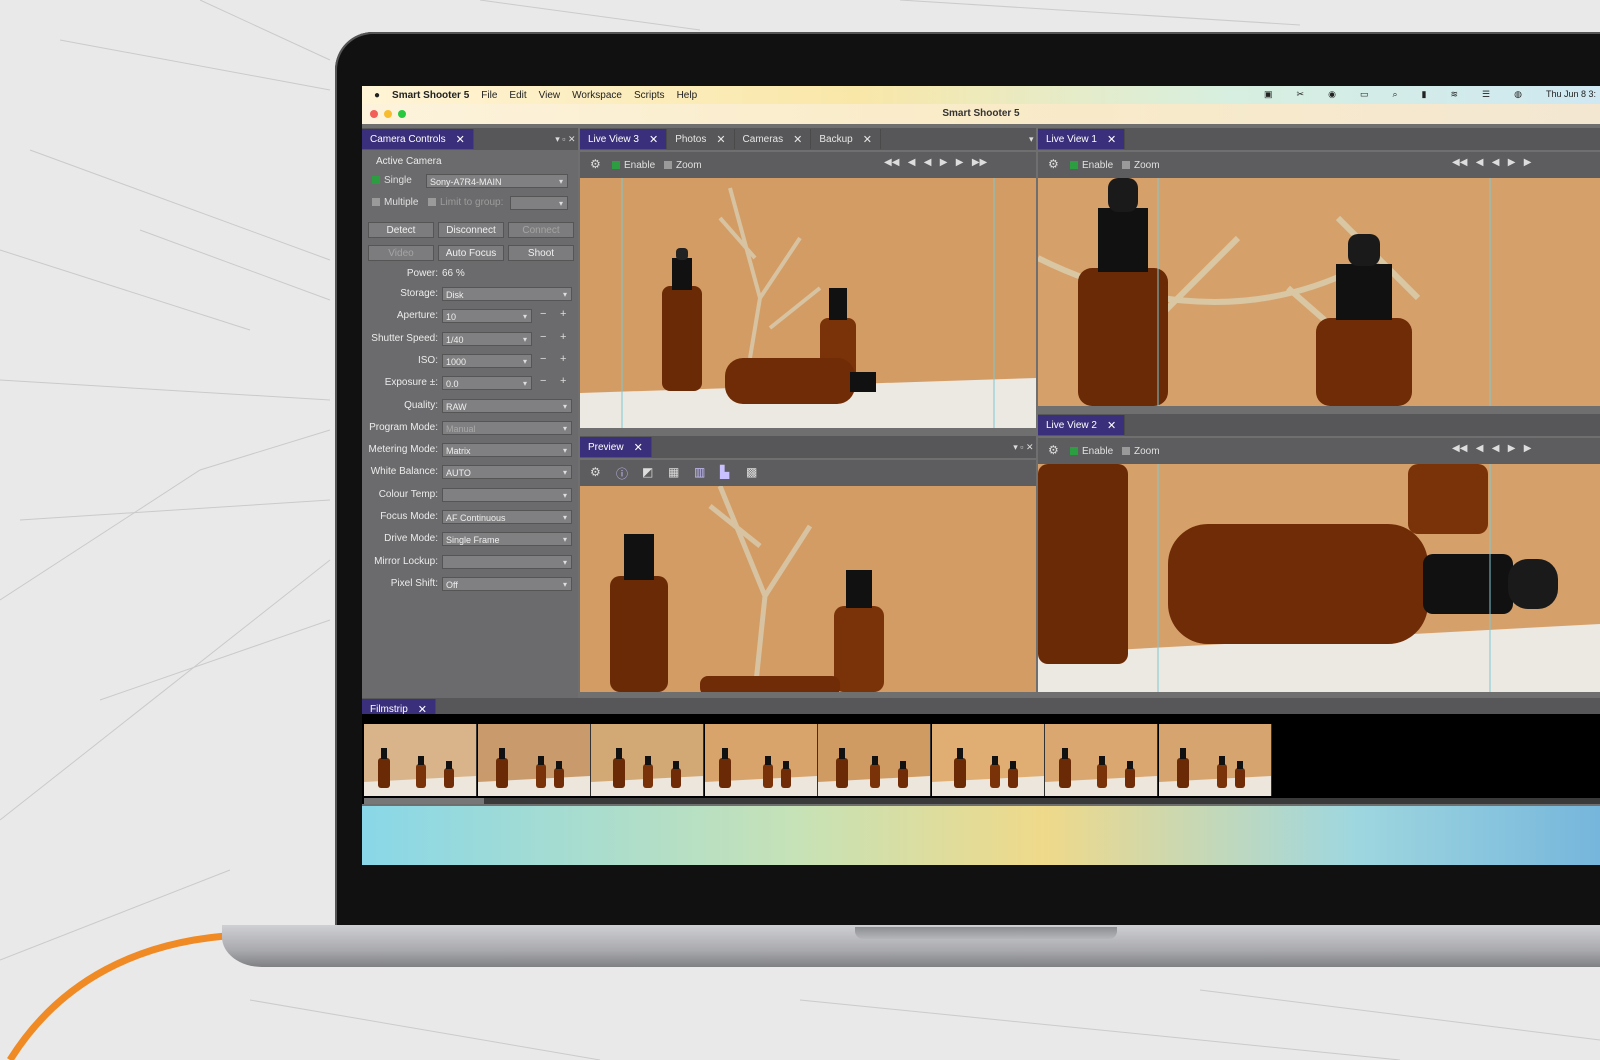  Describe the element at coordinates (1486, 94) in the screenshot. I see `control-center-icon: ☰` at that location.